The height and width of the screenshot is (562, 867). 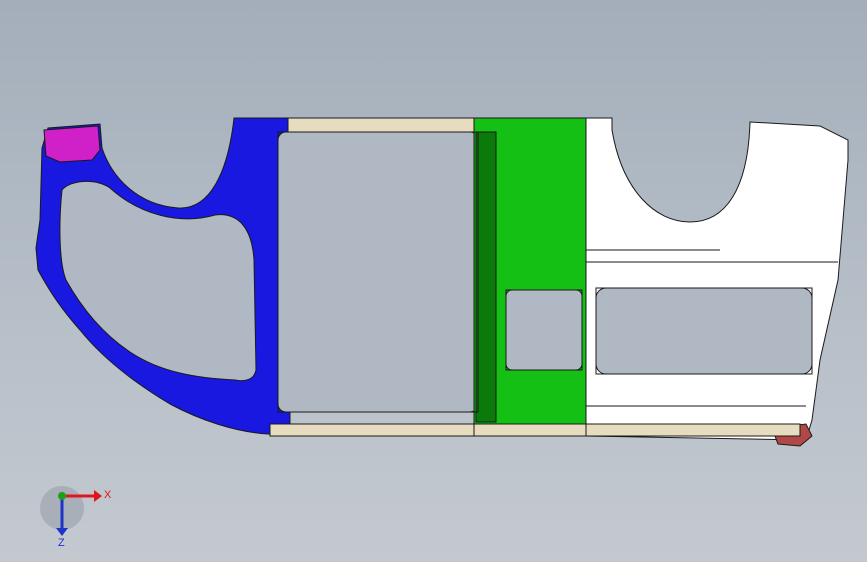 I want to click on y-axis-dot, so click(x=62, y=496).